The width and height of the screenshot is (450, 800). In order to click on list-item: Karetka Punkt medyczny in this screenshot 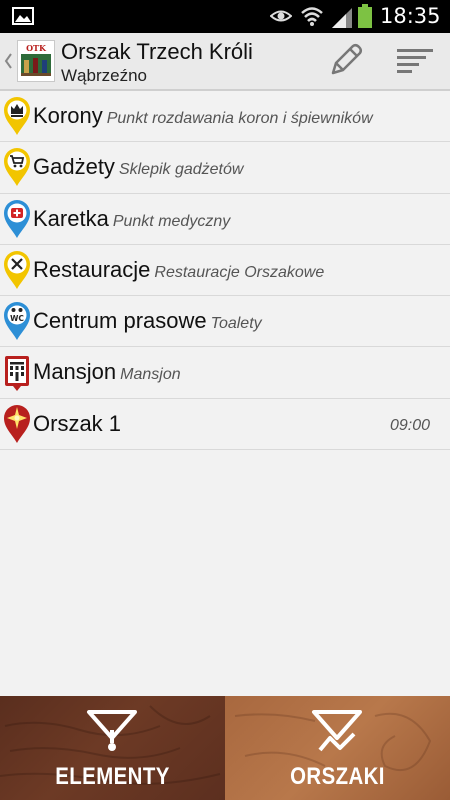, I will do `click(225, 219)`.